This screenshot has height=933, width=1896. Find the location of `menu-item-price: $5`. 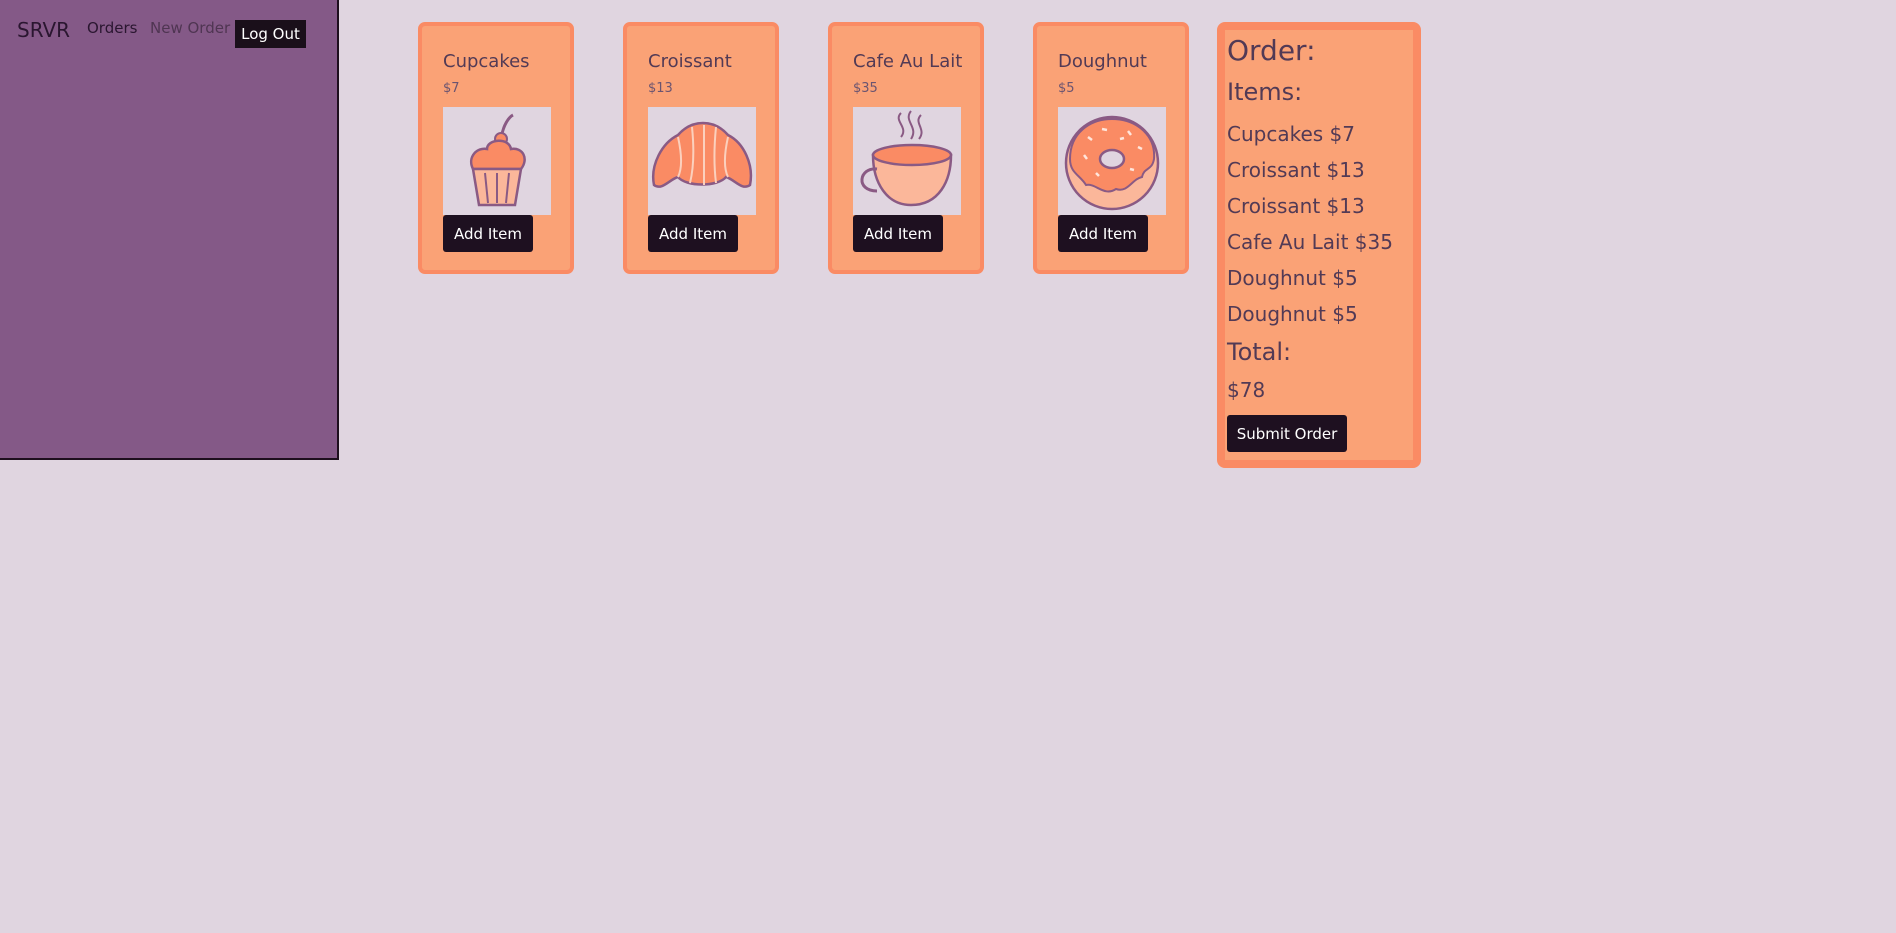

menu-item-price: $5 is located at coordinates (1066, 88).